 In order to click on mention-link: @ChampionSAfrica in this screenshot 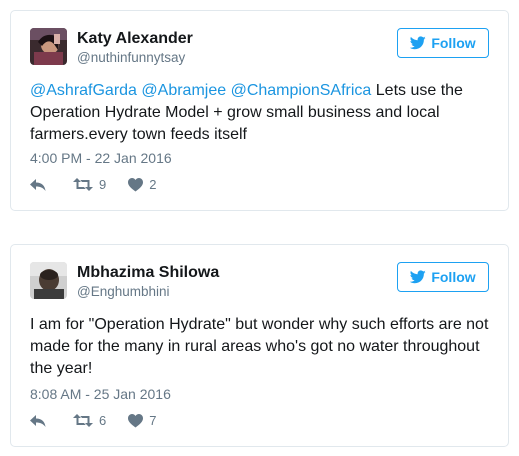, I will do `click(301, 90)`.